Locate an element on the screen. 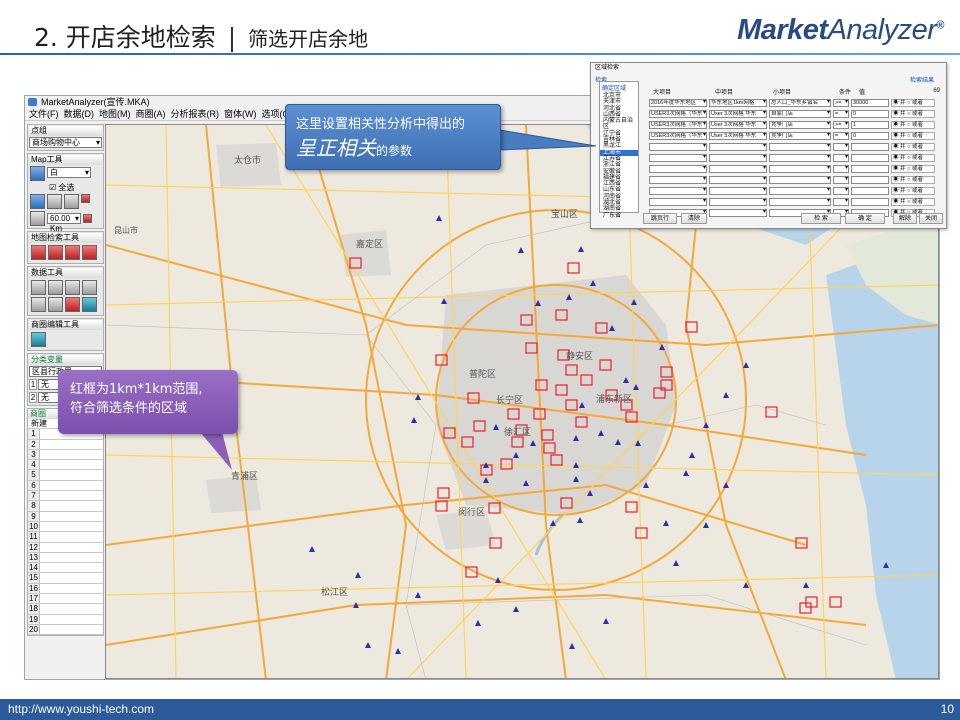 The image size is (960, 720). mid-item-select: 华东地区1km网格 is located at coordinates (738, 102).